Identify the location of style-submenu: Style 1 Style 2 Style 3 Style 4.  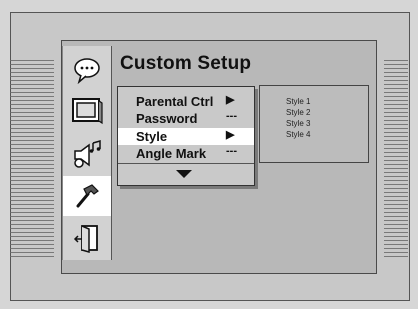
(314, 124).